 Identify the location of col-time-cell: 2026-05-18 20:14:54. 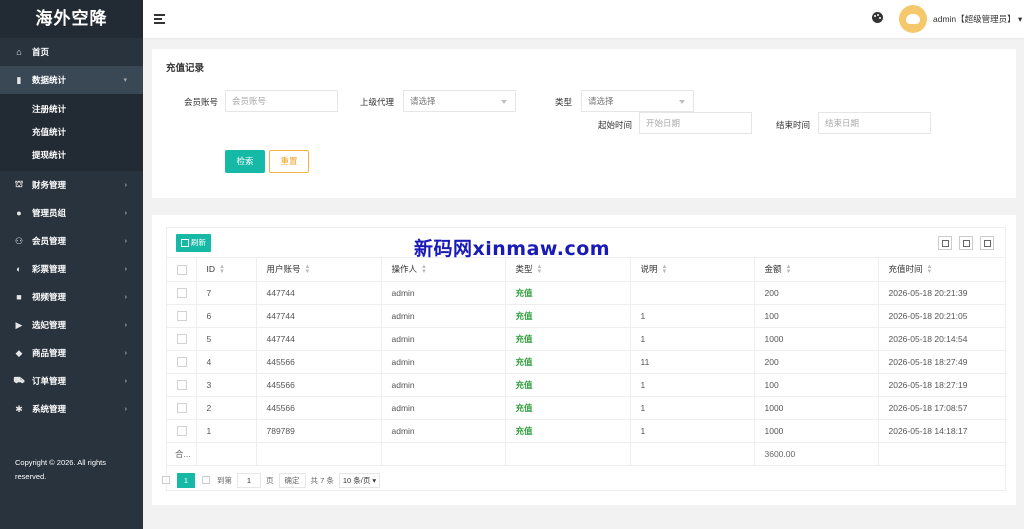
(942, 339).